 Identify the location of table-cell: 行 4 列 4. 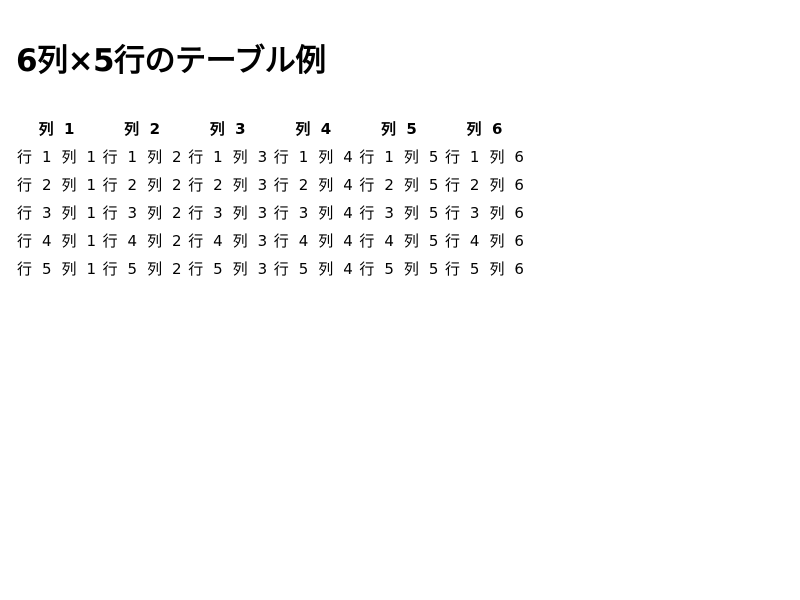
(314, 241).